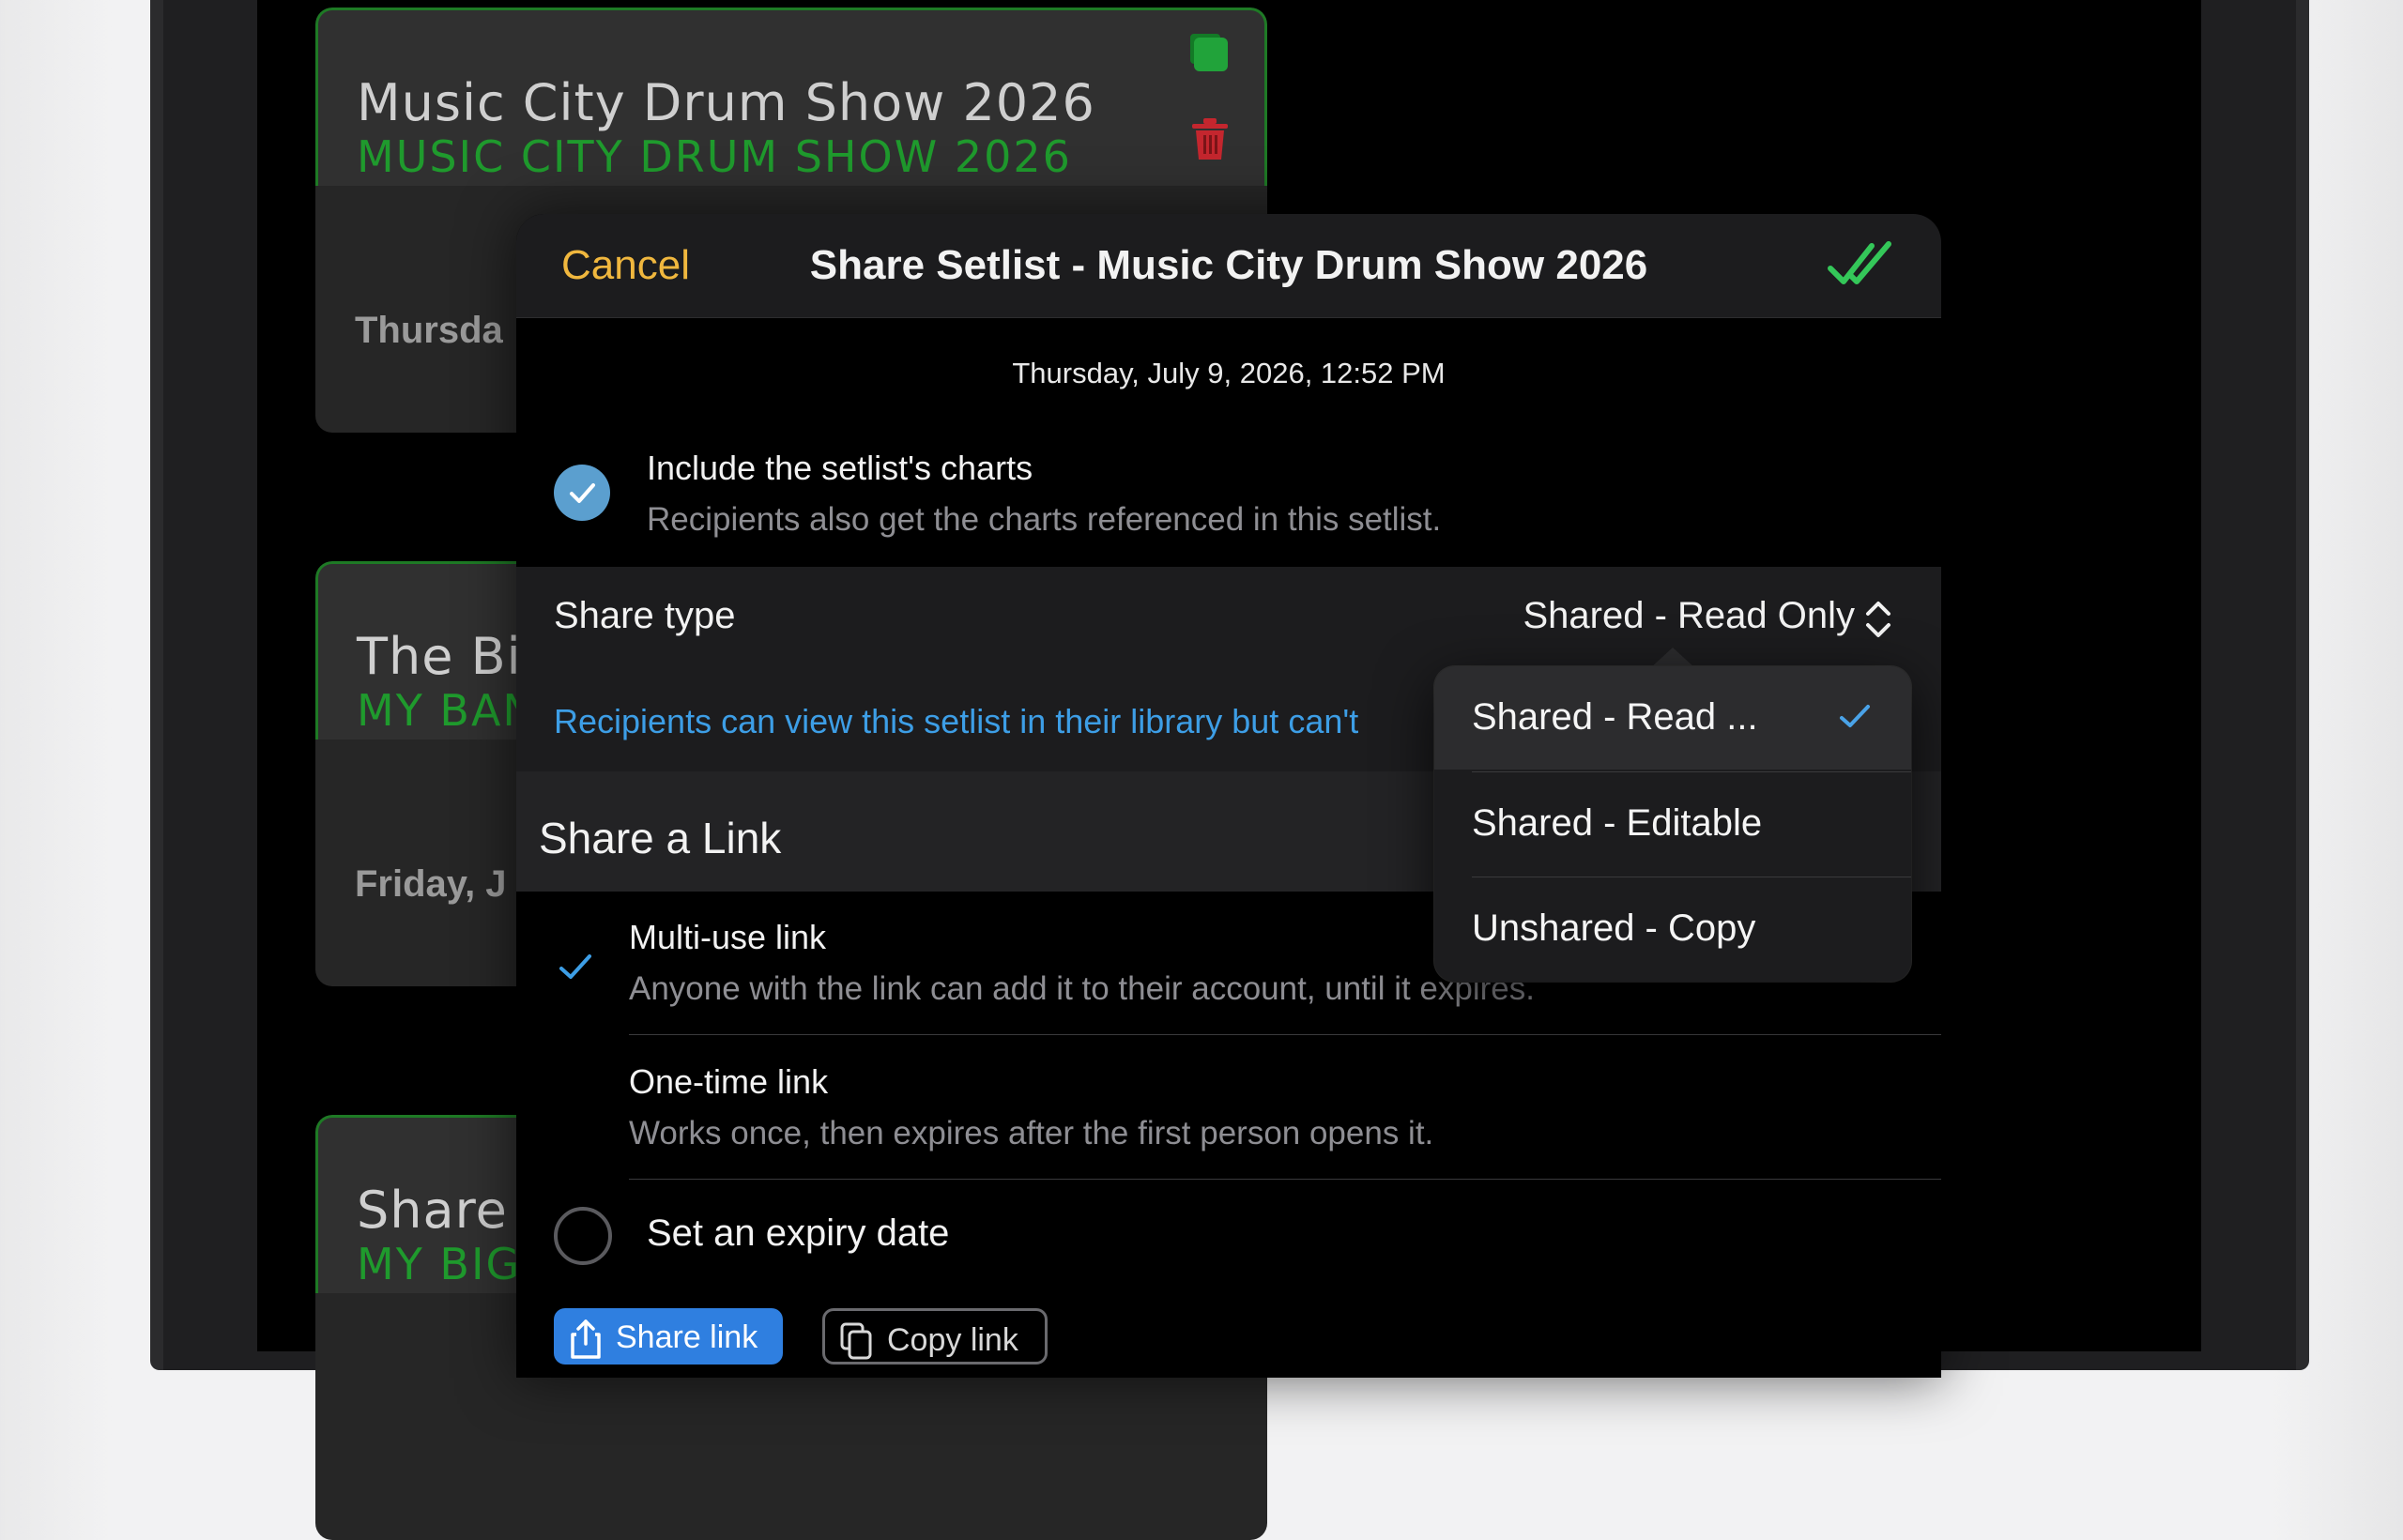 The image size is (2403, 1540). What do you see at coordinates (661, 838) in the screenshot?
I see `section-title: Share a Link` at bounding box center [661, 838].